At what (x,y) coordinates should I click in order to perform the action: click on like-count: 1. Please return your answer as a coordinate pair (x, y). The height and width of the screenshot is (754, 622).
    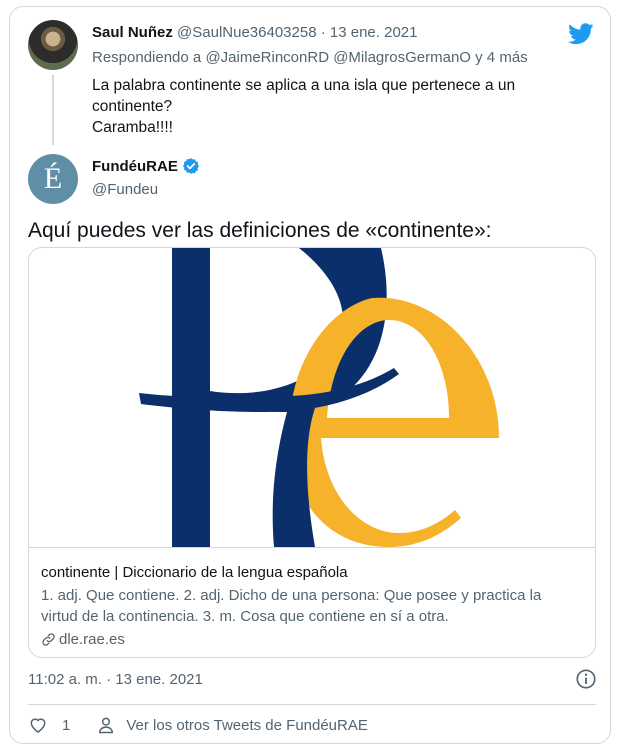
    Looking at the image, I should click on (66, 725).